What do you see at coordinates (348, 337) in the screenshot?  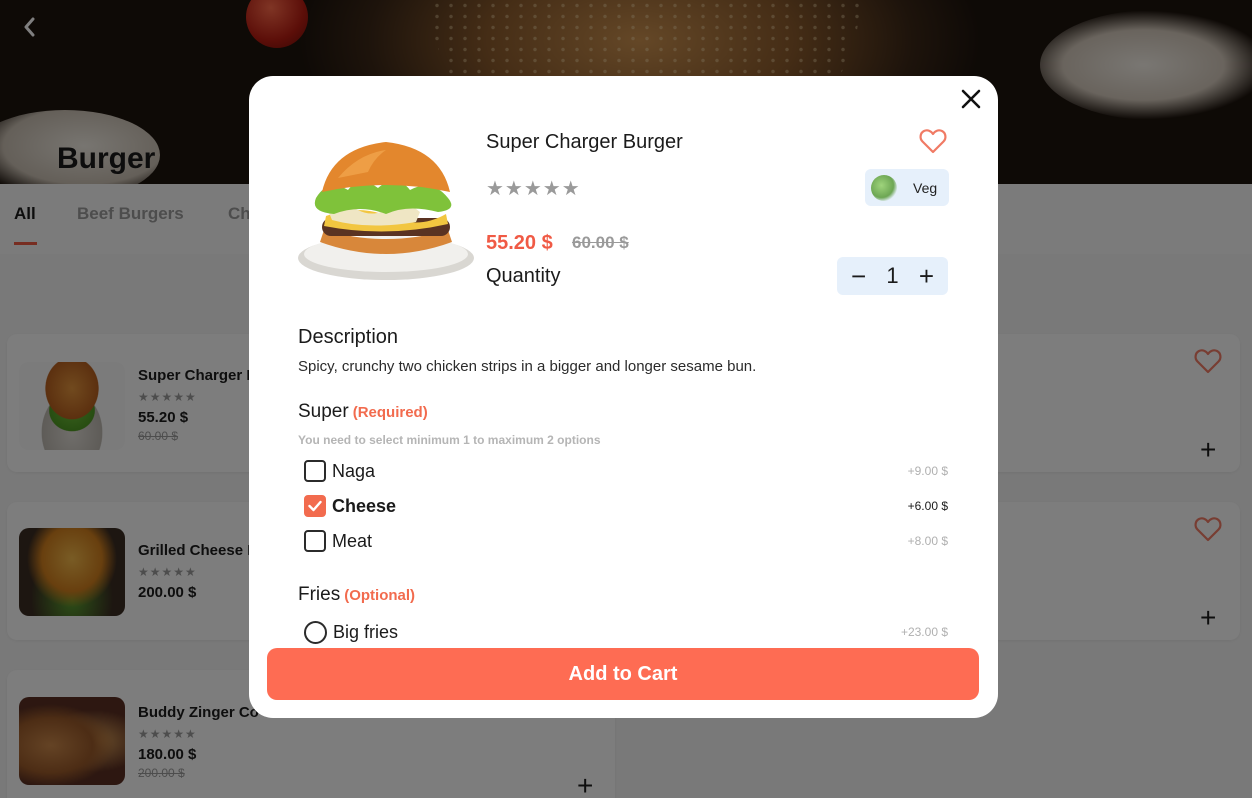 I see `description-title: Description` at bounding box center [348, 337].